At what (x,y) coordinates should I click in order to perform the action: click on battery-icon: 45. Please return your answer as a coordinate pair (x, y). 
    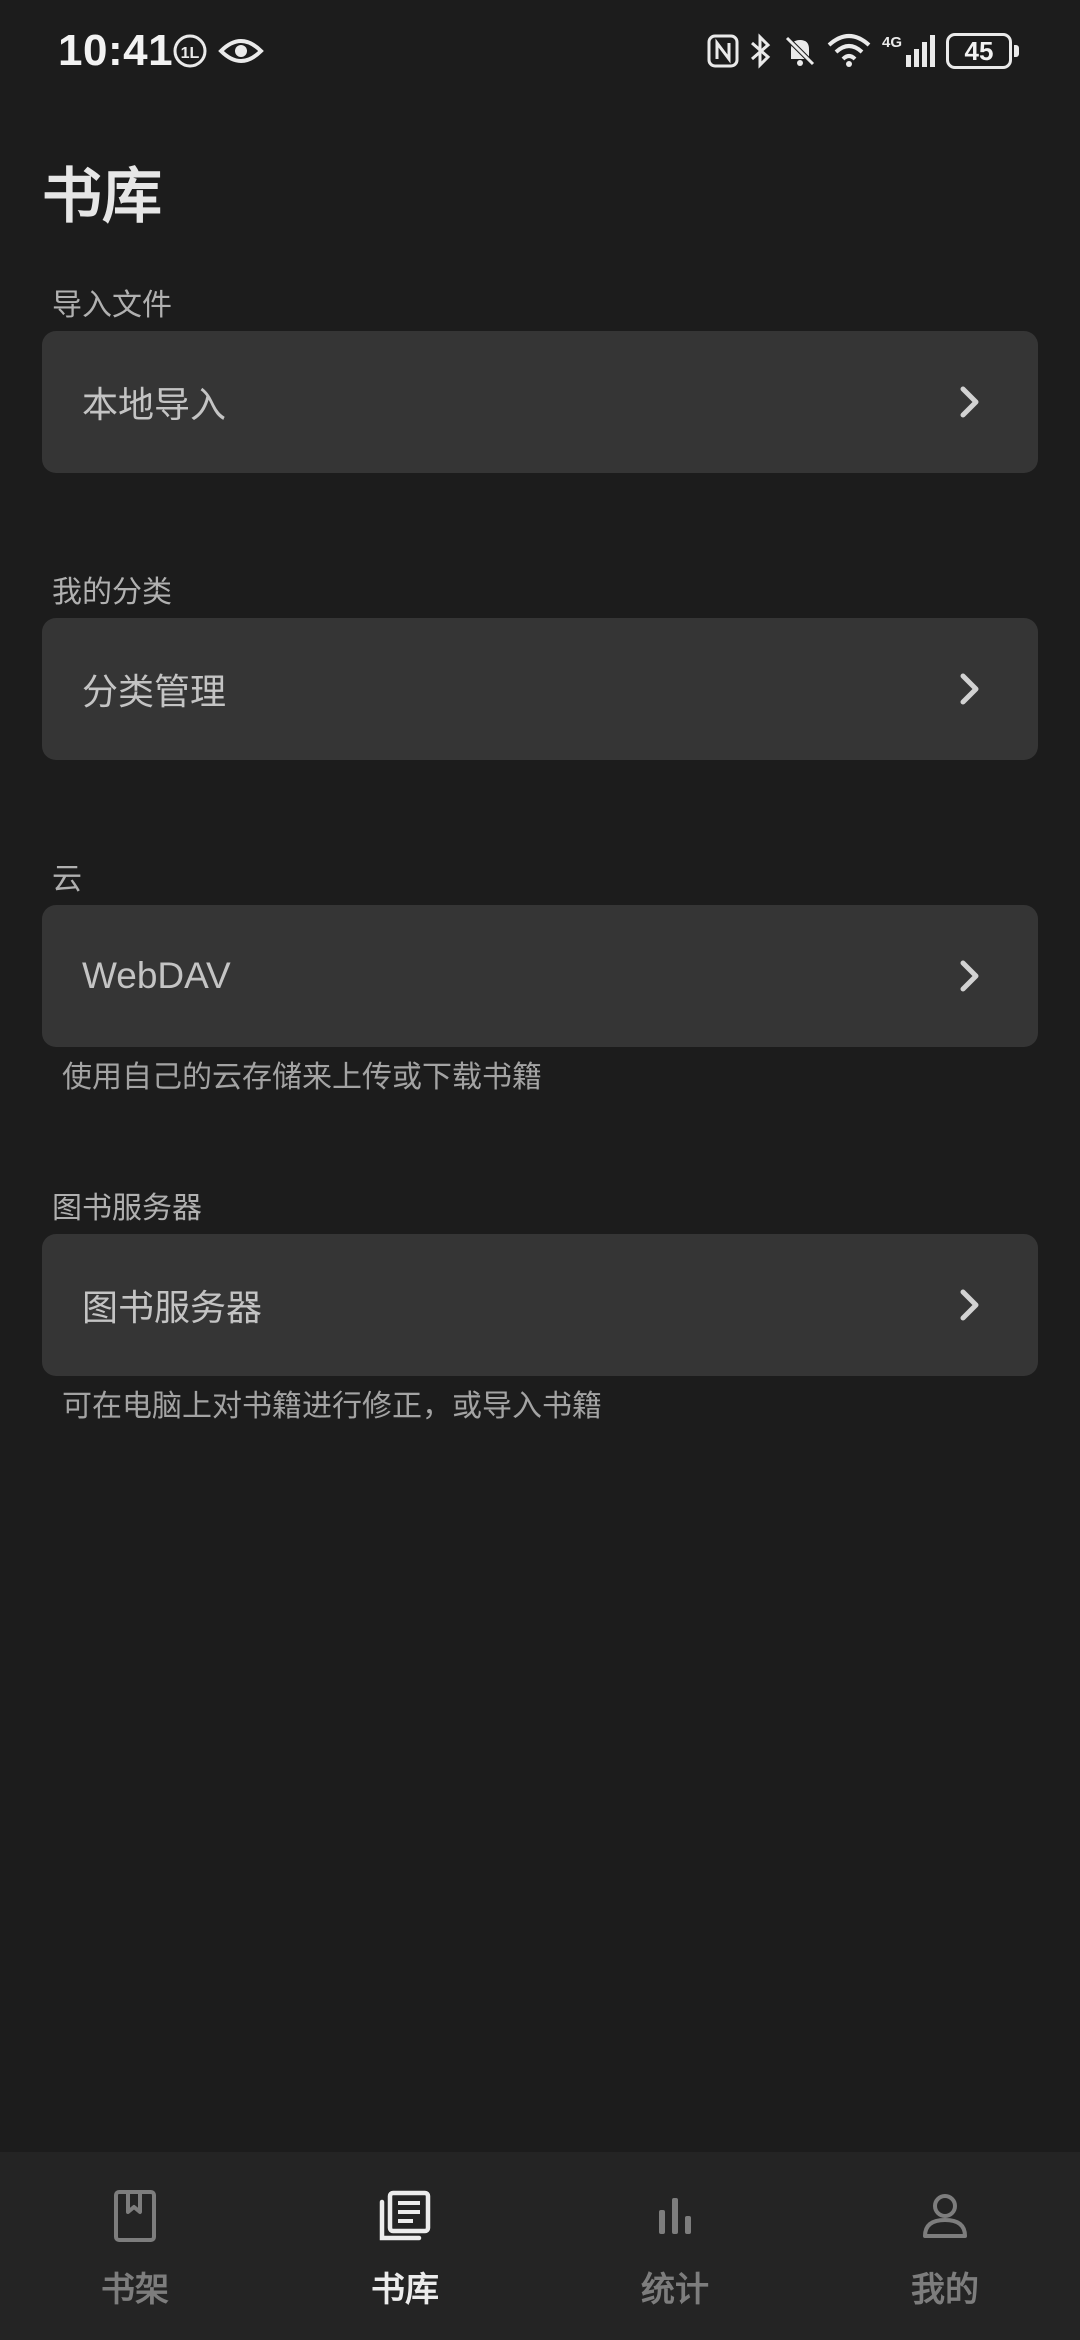
    Looking at the image, I should click on (979, 51).